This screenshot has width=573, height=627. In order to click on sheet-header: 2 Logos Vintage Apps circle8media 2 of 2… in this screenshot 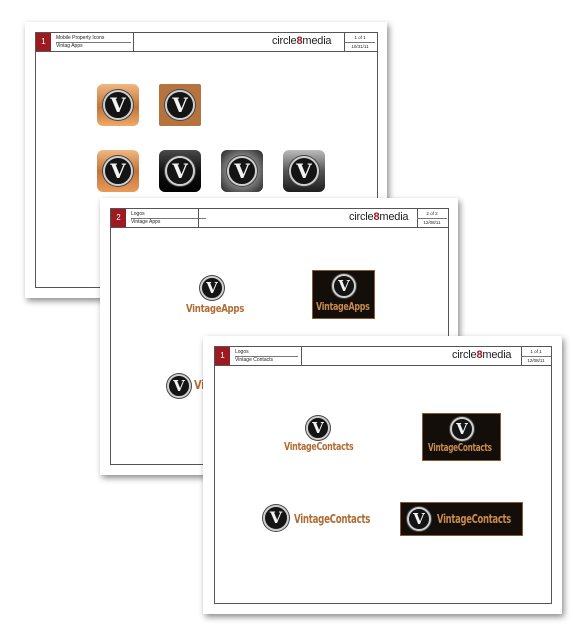, I will do `click(279, 218)`.